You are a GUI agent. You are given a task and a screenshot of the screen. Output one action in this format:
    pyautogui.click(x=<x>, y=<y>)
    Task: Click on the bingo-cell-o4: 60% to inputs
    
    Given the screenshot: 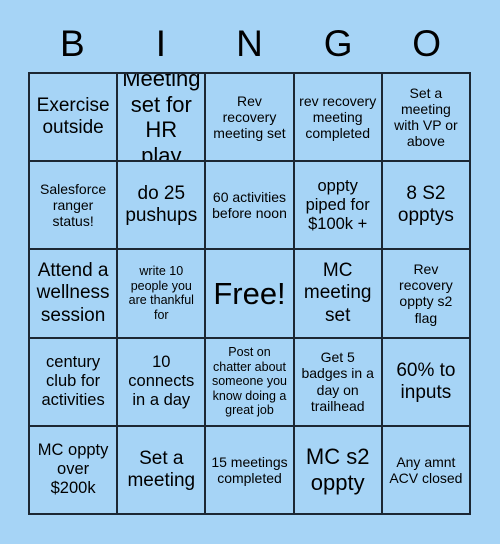 What is the action you would take?
    pyautogui.click(x=426, y=382)
    